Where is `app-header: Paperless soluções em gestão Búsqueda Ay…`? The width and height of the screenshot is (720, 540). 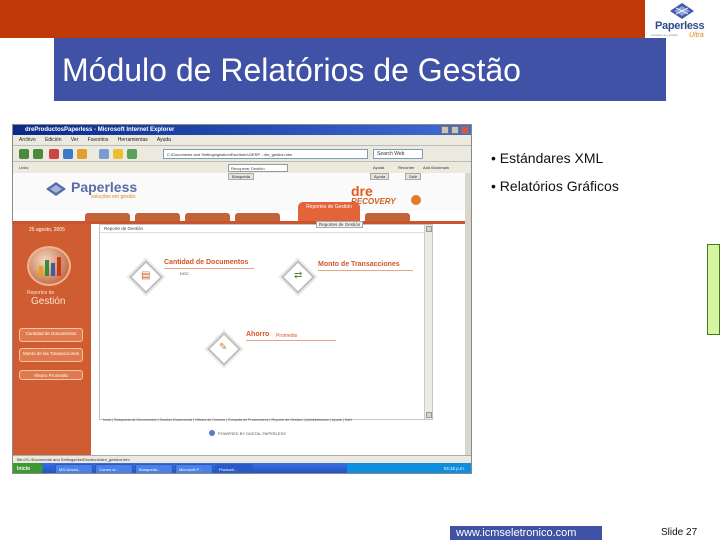
app-header: Paperless soluções em gestão Búsqueda Ay… is located at coordinates (239, 192).